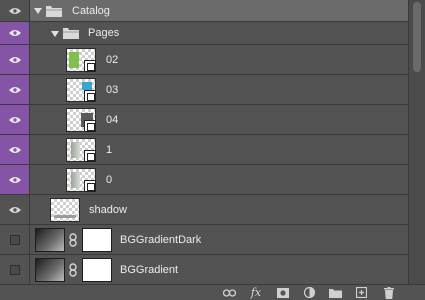 Image resolution: width=425 pixels, height=300 pixels. What do you see at coordinates (108, 210) in the screenshot?
I see `layer-name-shadow: shadow` at bounding box center [108, 210].